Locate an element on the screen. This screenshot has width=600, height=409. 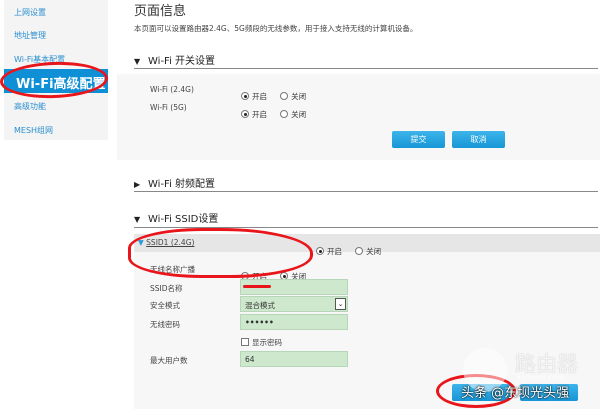
redaction-mark is located at coordinates (257, 286).